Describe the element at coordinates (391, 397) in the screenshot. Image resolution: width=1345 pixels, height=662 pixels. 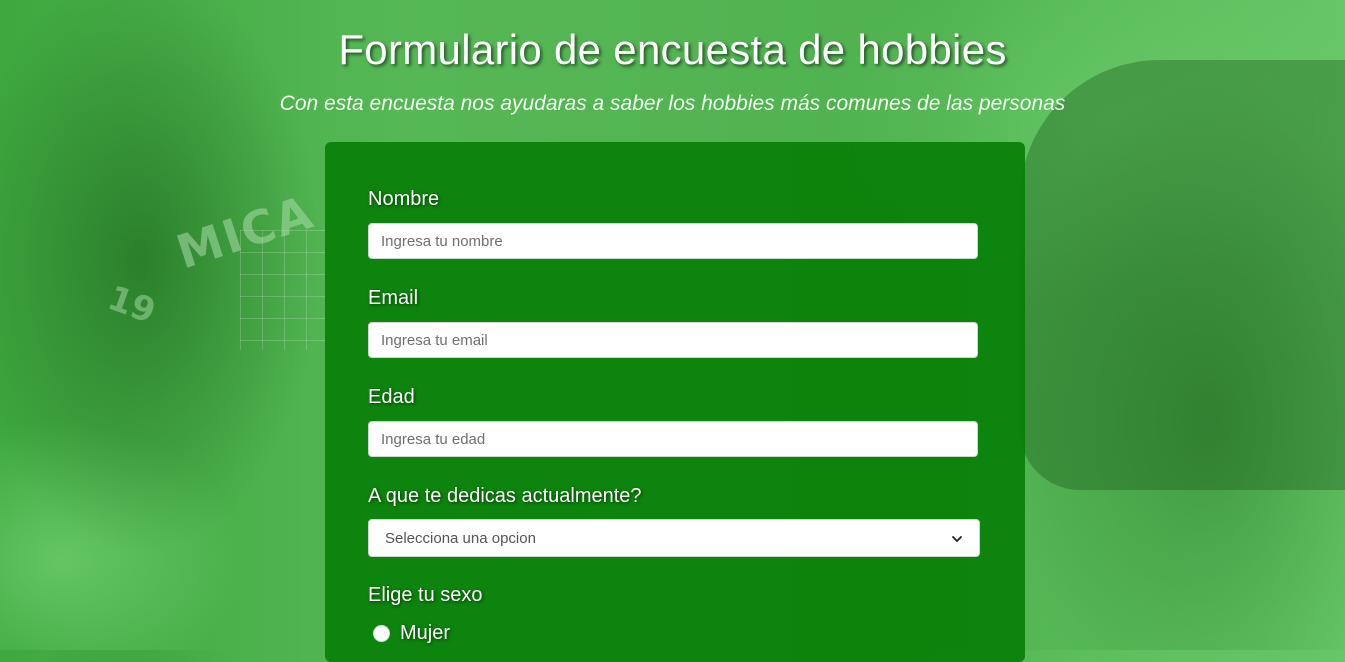
I see `age-label: Edad` at that location.